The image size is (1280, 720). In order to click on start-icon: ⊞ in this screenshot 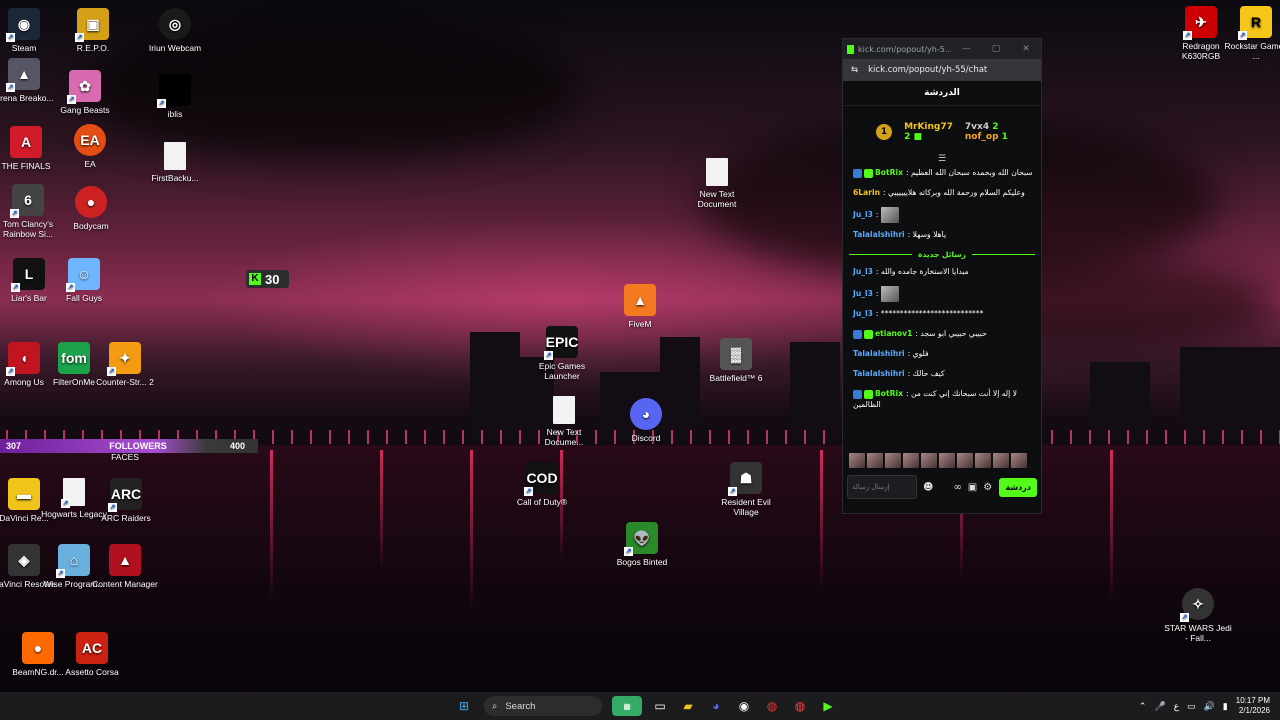, I will do `click(464, 706)`.